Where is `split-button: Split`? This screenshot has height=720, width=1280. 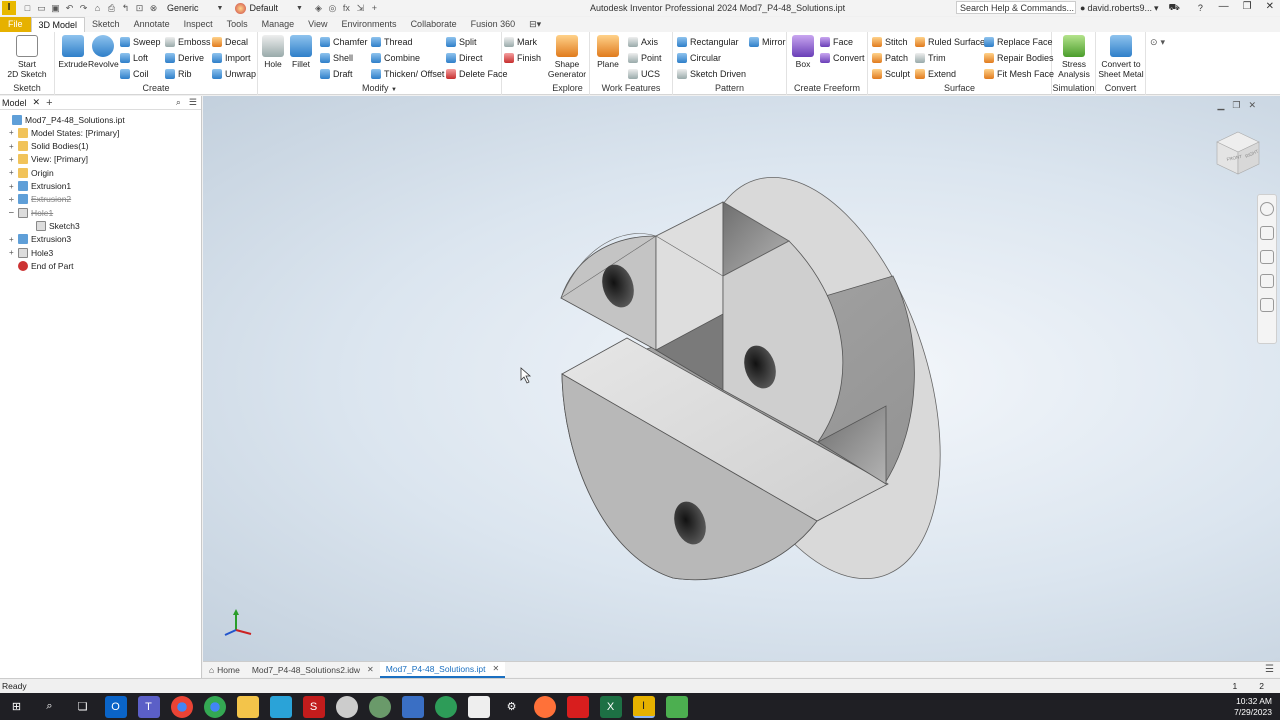
split-button: Split is located at coordinates (461, 42).